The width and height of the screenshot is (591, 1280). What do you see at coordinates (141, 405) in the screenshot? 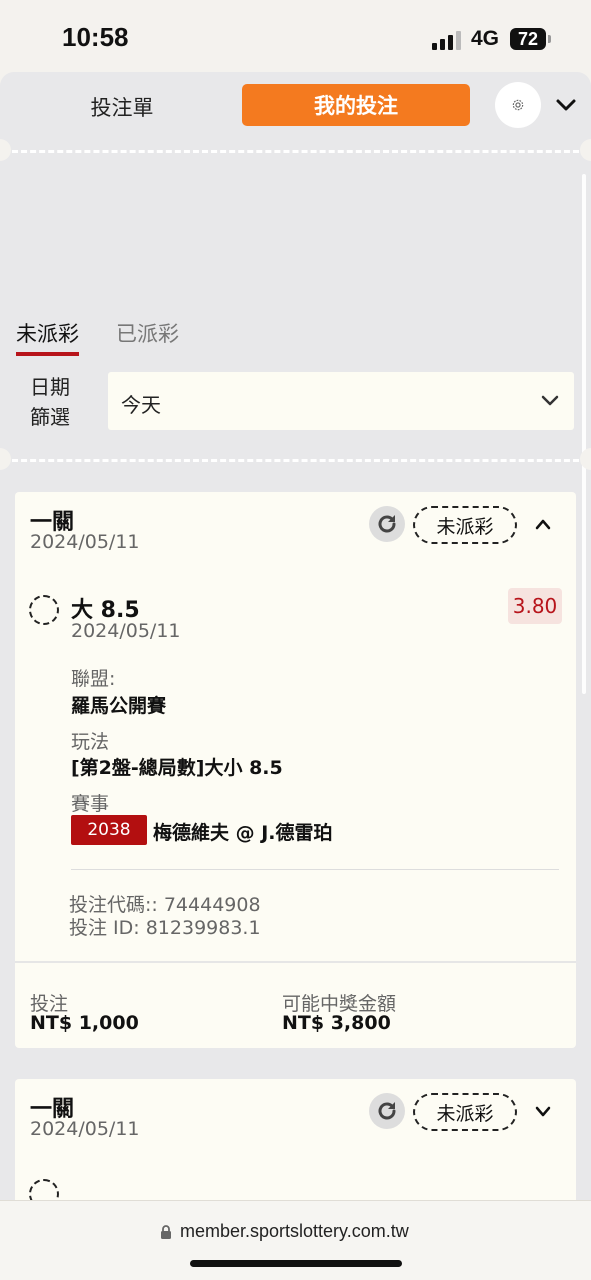
I see `date-filter-value: 今天` at bounding box center [141, 405].